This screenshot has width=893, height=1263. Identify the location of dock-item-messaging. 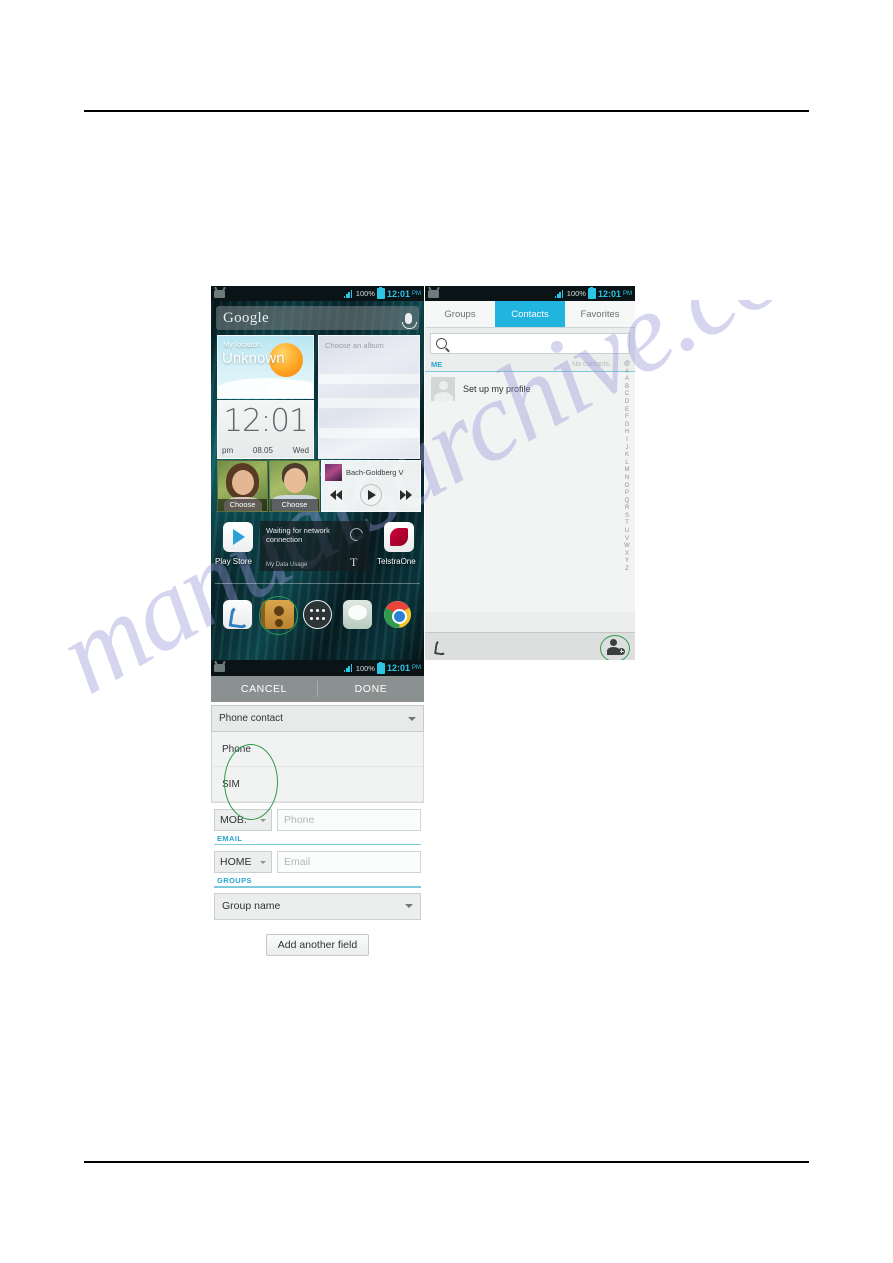
(357, 614).